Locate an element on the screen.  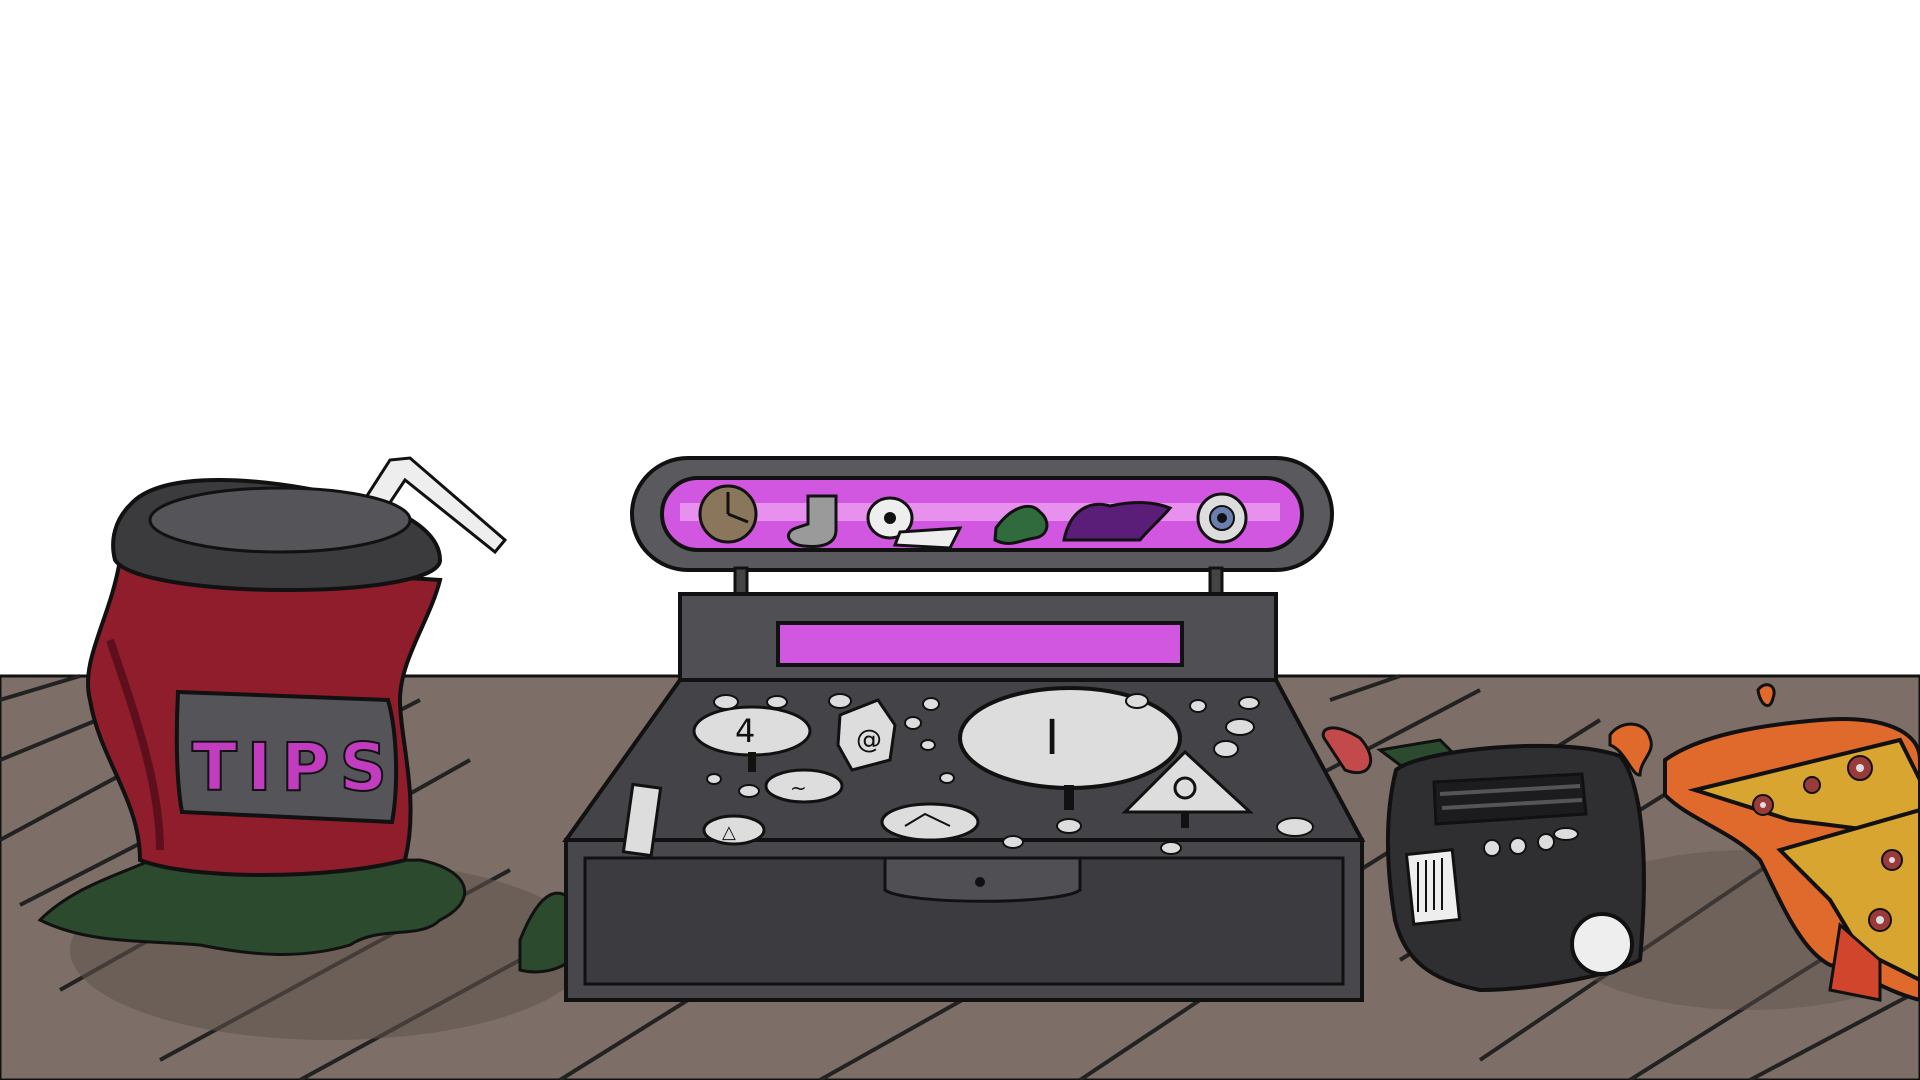
tips-label: TIPS is located at coordinates (289, 767).